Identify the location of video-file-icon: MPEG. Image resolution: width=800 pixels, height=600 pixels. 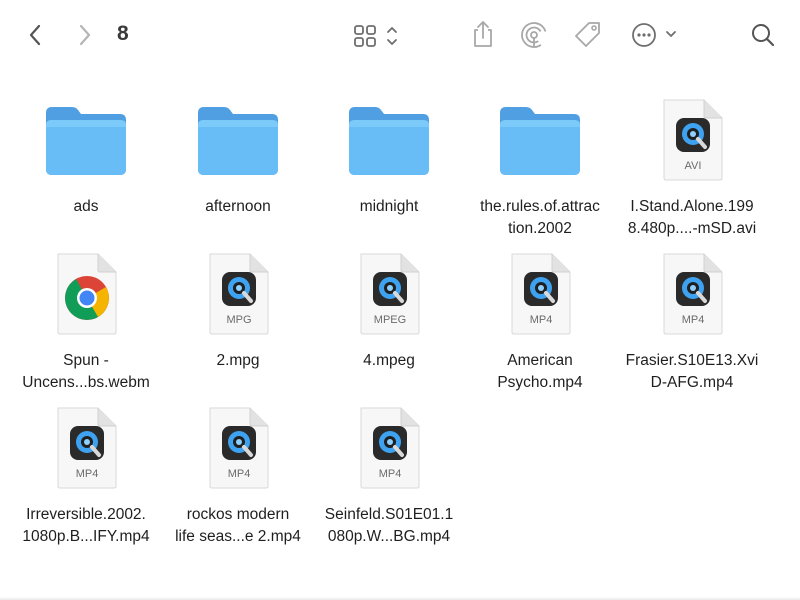
(390, 294).